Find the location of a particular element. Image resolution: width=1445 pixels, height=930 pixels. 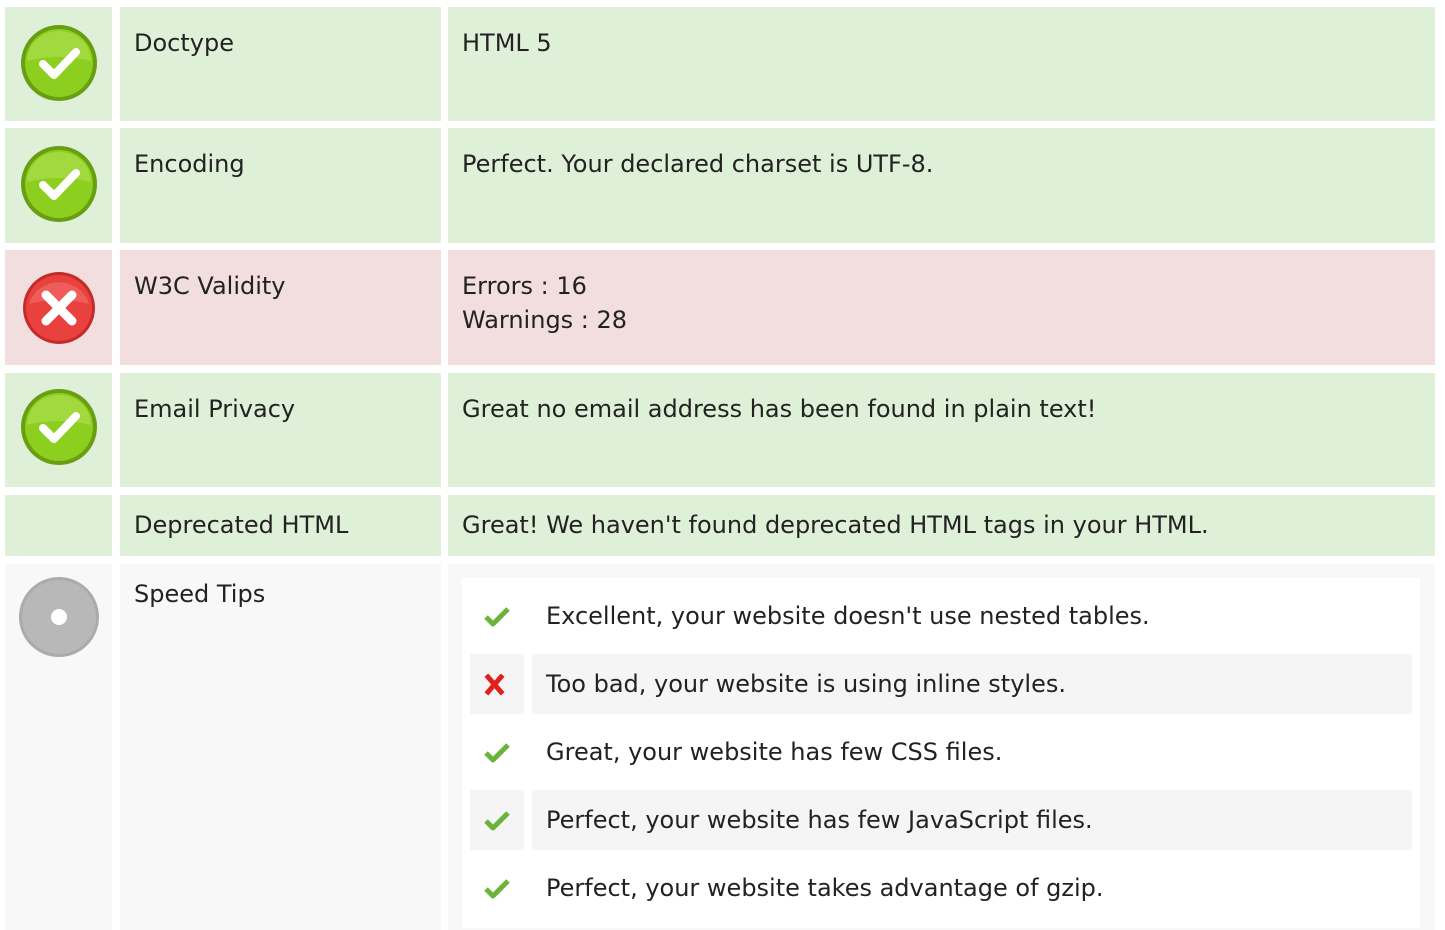

cross-icon is located at coordinates (494, 685).